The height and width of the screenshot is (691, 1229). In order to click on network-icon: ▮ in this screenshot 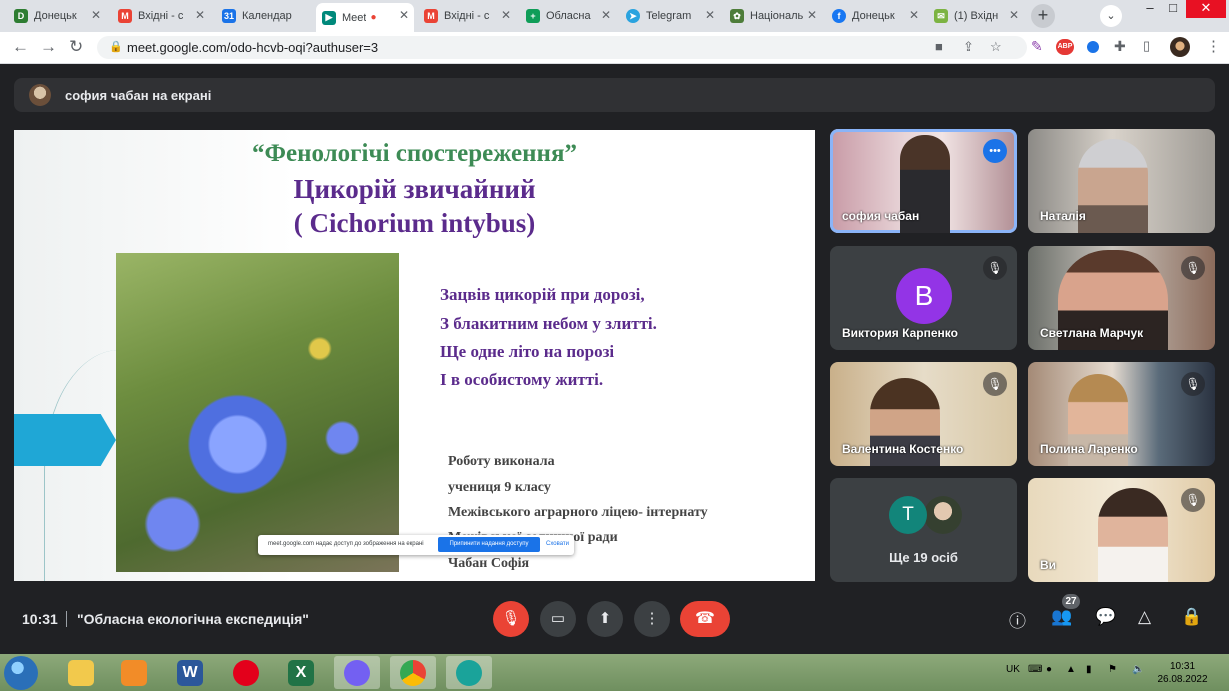, I will do `click(1089, 669)`.